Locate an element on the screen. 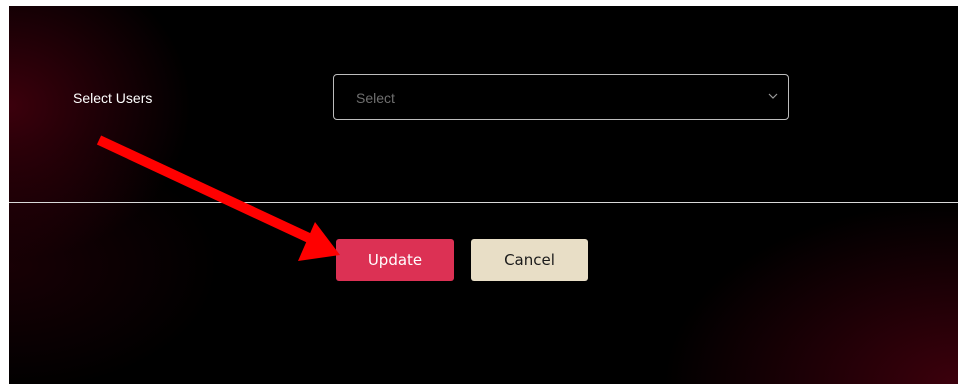 The image size is (966, 384). chevron-down-icon is located at coordinates (773, 96).